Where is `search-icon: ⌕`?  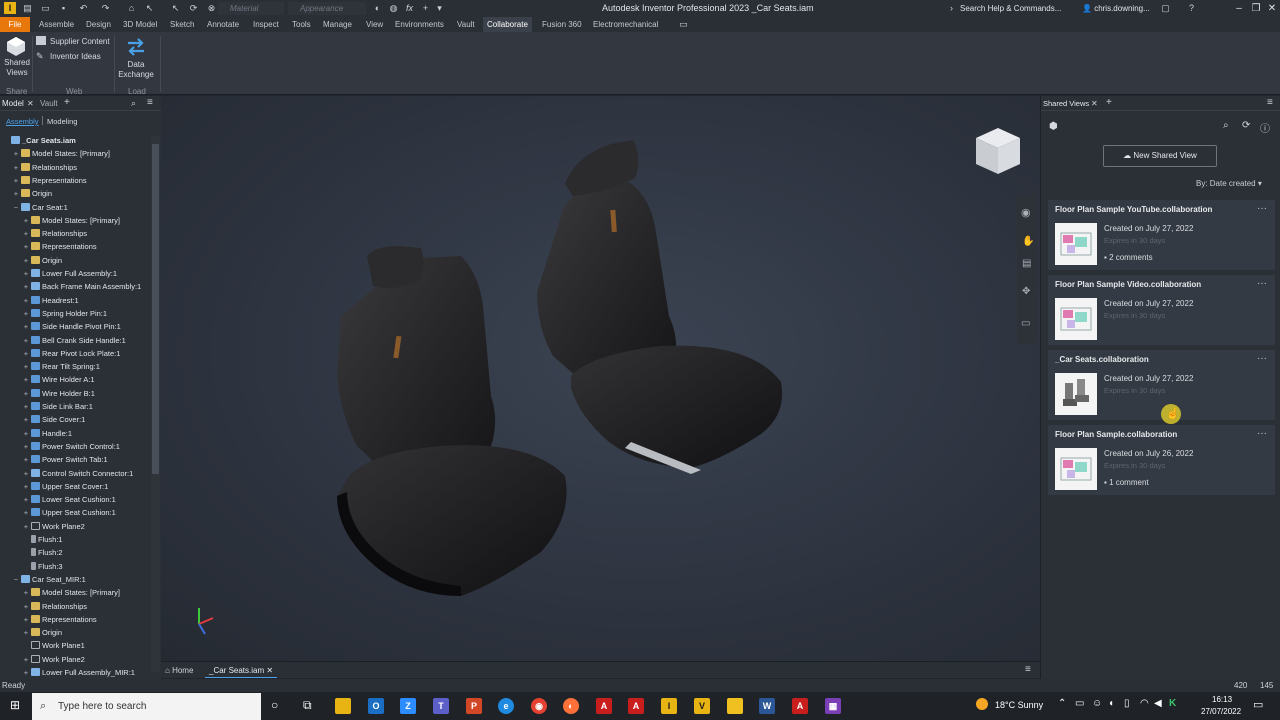
search-icon: ⌕ is located at coordinates (133, 103).